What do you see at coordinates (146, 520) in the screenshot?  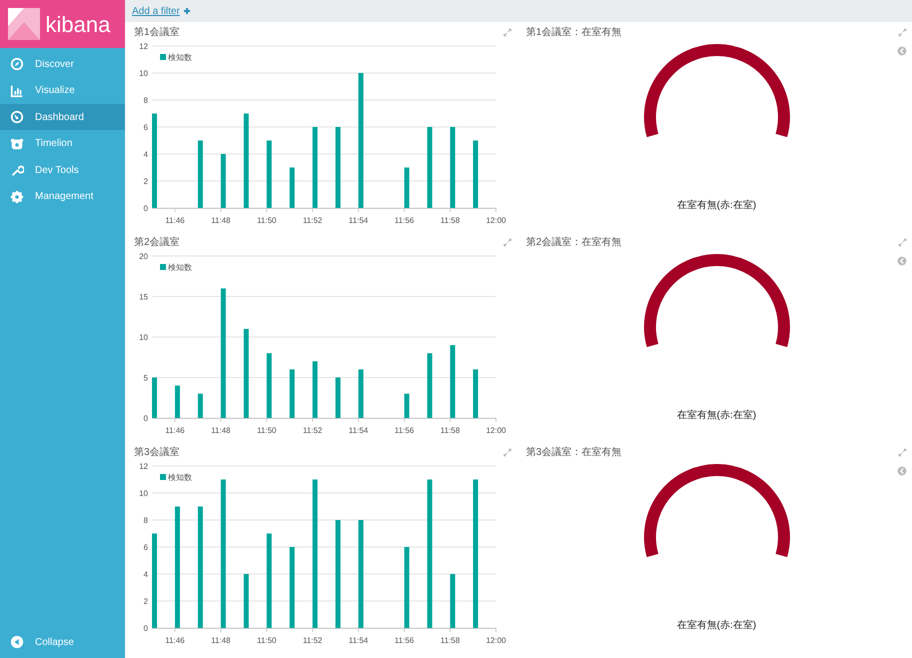 I see `axis-tick-label: 8` at bounding box center [146, 520].